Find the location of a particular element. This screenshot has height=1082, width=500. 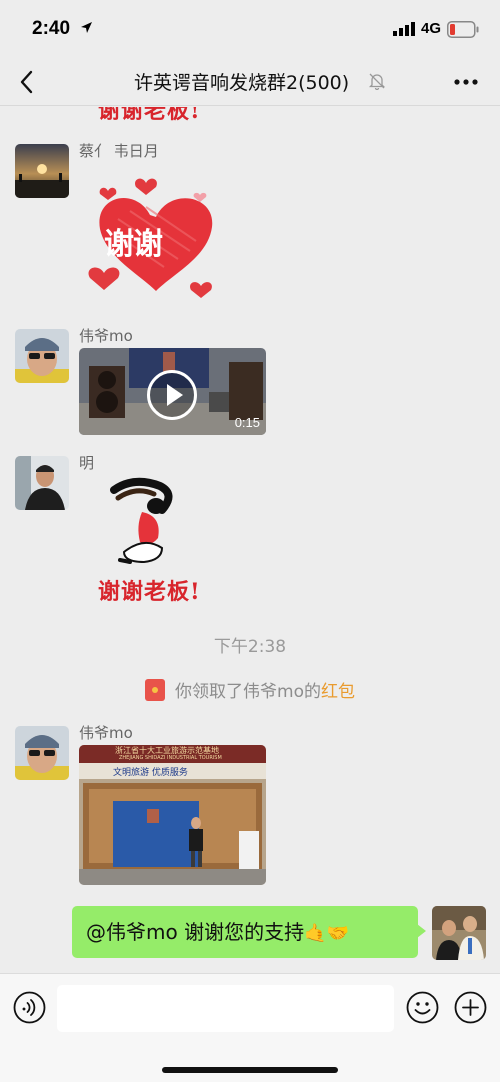

heart-sticker: 谢谢 is located at coordinates (154, 234).